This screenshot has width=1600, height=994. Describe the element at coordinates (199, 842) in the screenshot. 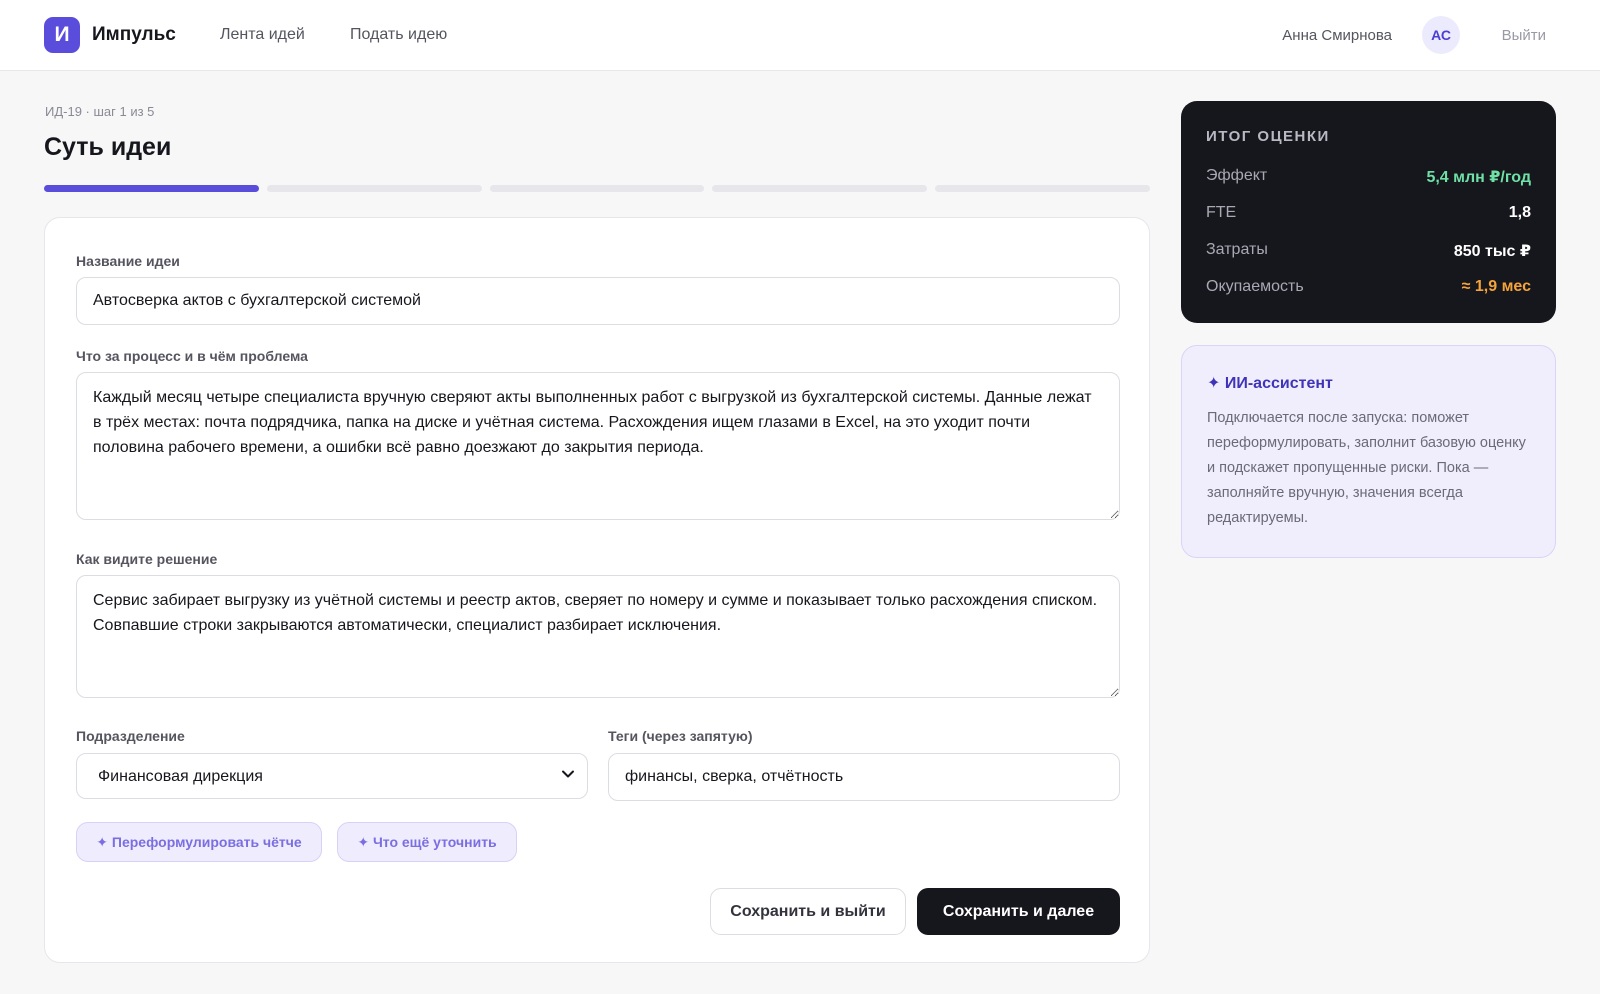

I see `rephrase-button: ✦ Переформулировать чётче` at that location.